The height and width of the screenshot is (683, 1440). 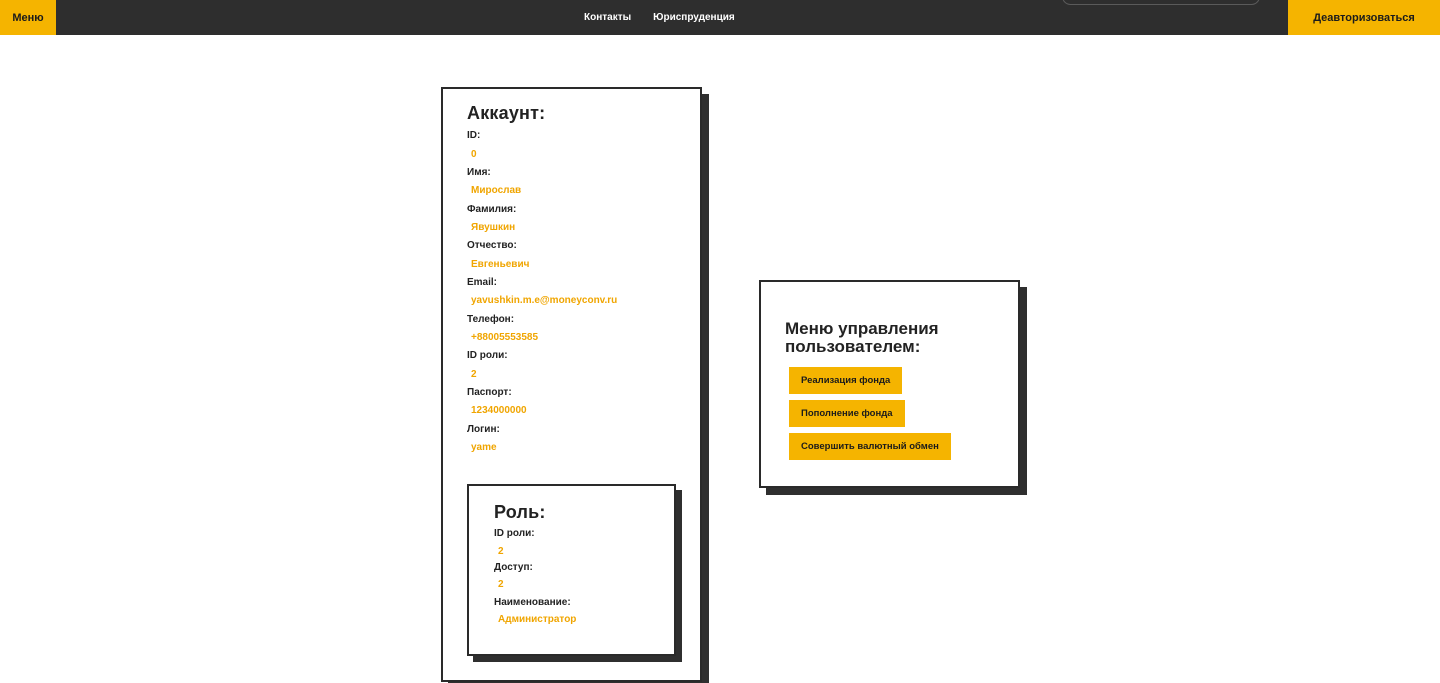 I want to click on account-first-name-label: Имя:, so click(x=479, y=172).